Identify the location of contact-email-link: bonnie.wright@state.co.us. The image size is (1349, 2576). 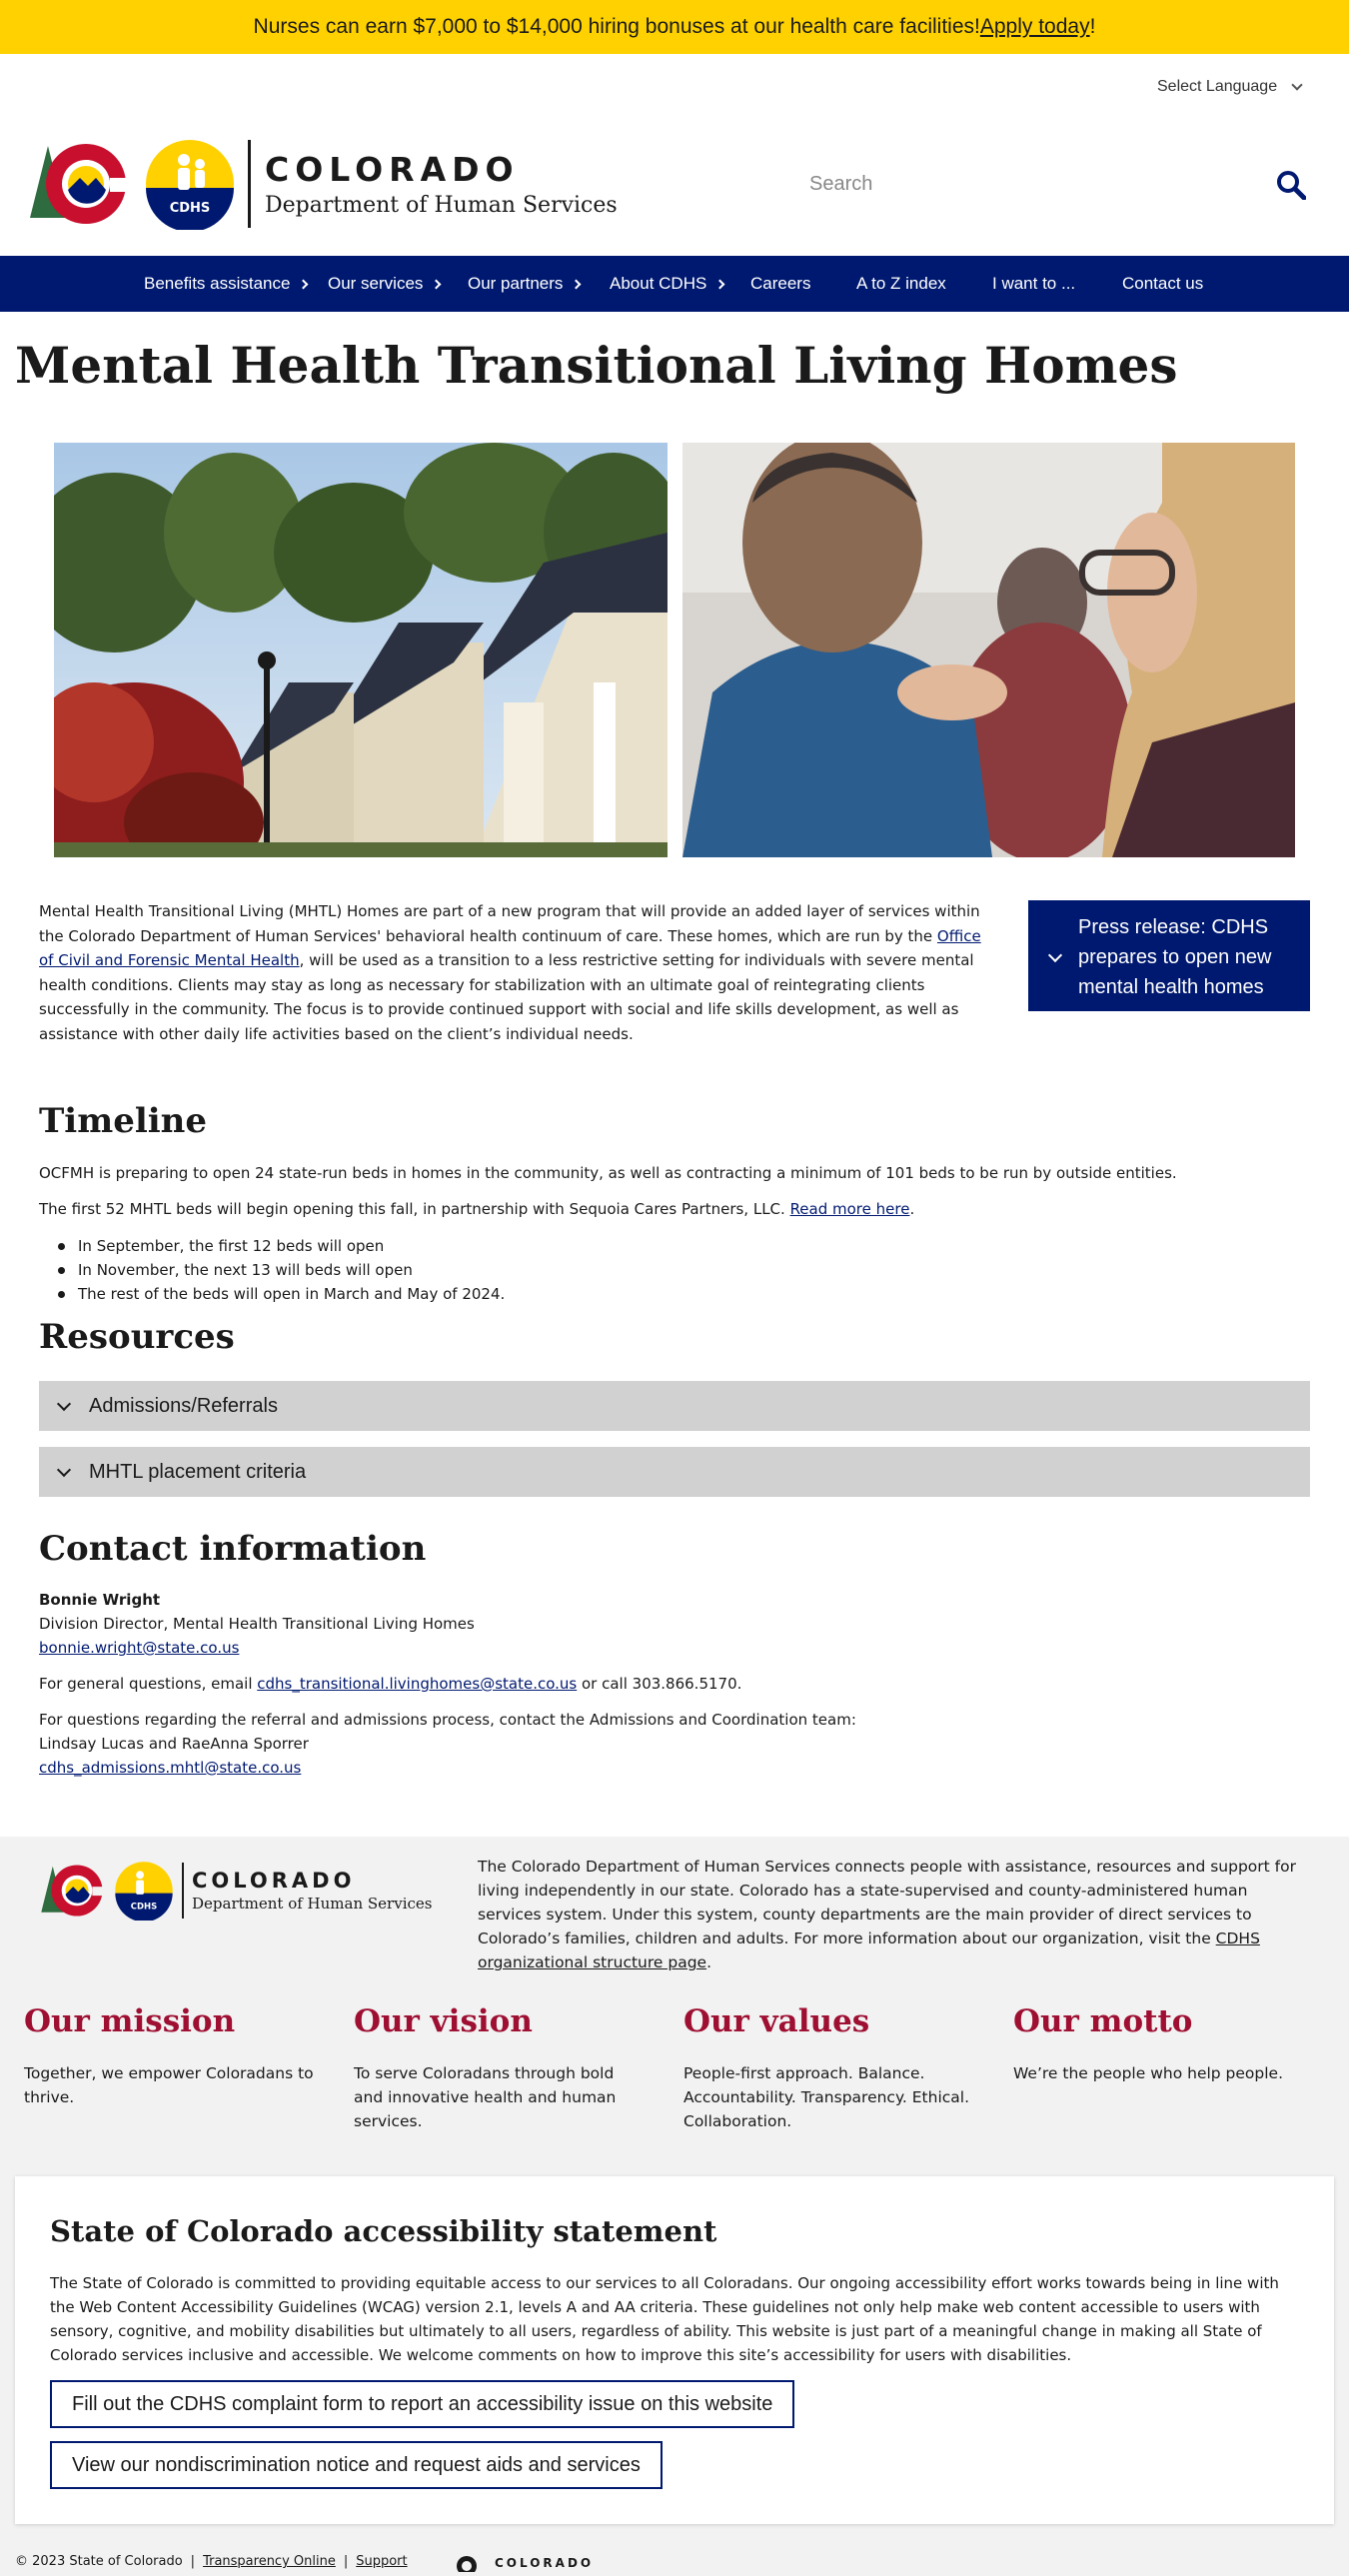
(139, 1648).